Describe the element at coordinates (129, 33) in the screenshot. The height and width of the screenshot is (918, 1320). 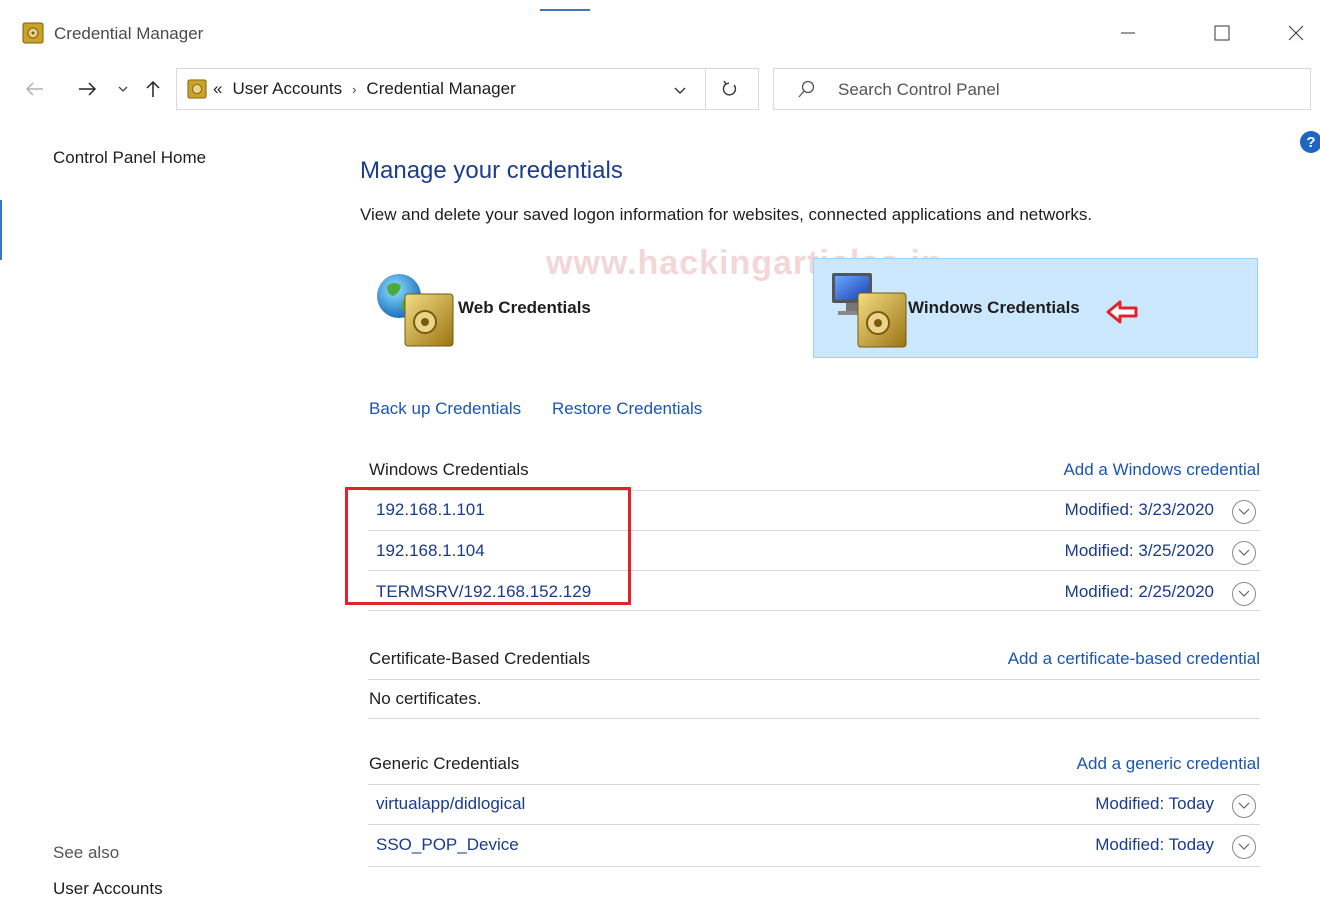
I see `window-title: Credential Manager` at that location.